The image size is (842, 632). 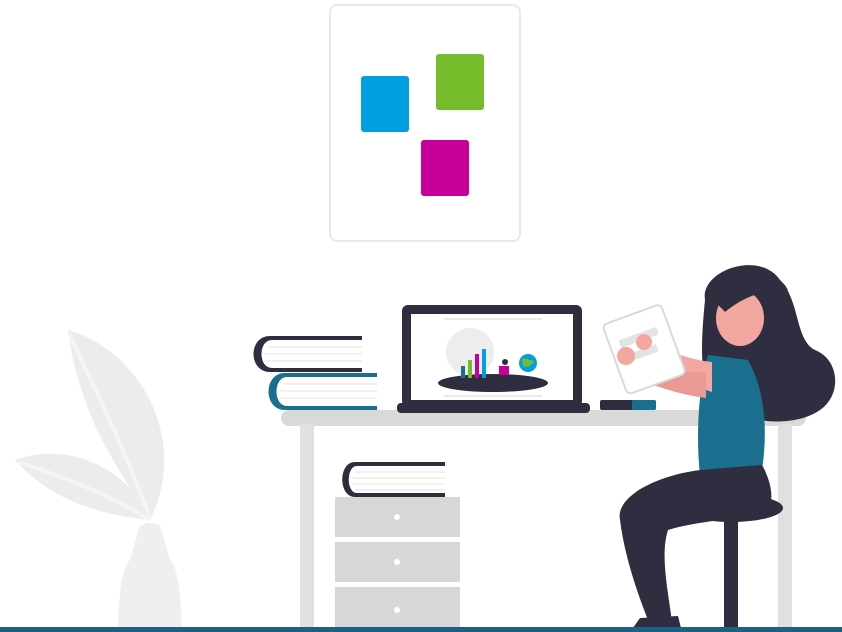 What do you see at coordinates (628, 405) in the screenshot?
I see `marker-icon` at bounding box center [628, 405].